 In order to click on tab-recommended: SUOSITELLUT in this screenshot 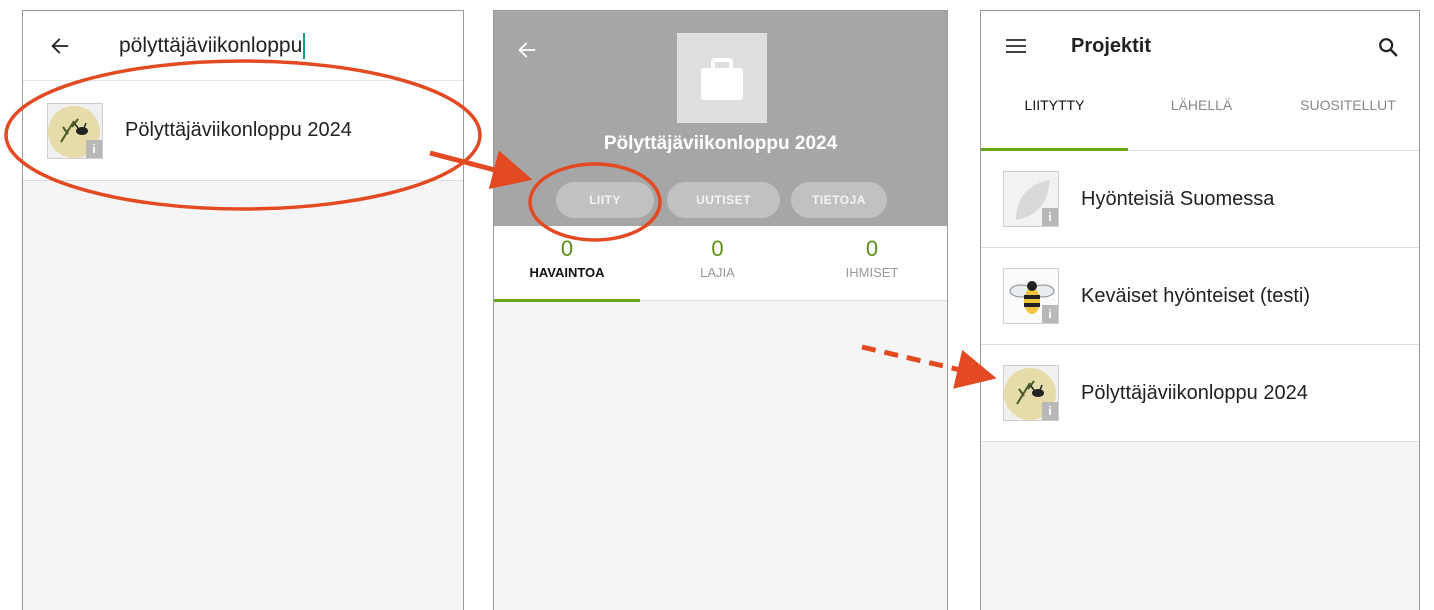, I will do `click(1347, 105)`.